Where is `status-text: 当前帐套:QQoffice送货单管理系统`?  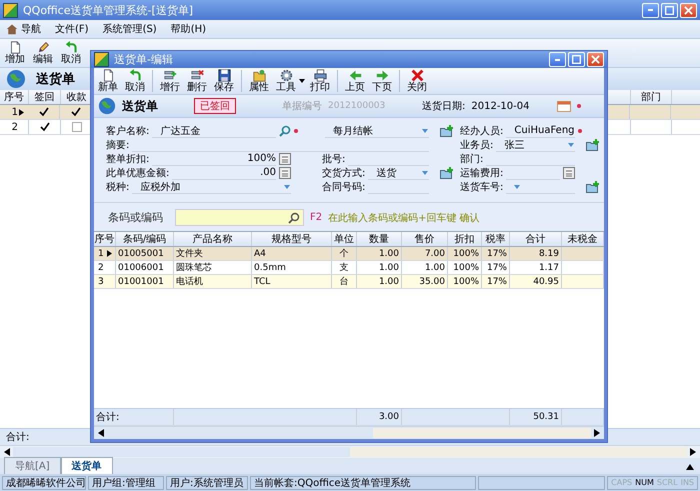 status-text: 当前帐套:QQoffice送货单管理系统 is located at coordinates (363, 483).